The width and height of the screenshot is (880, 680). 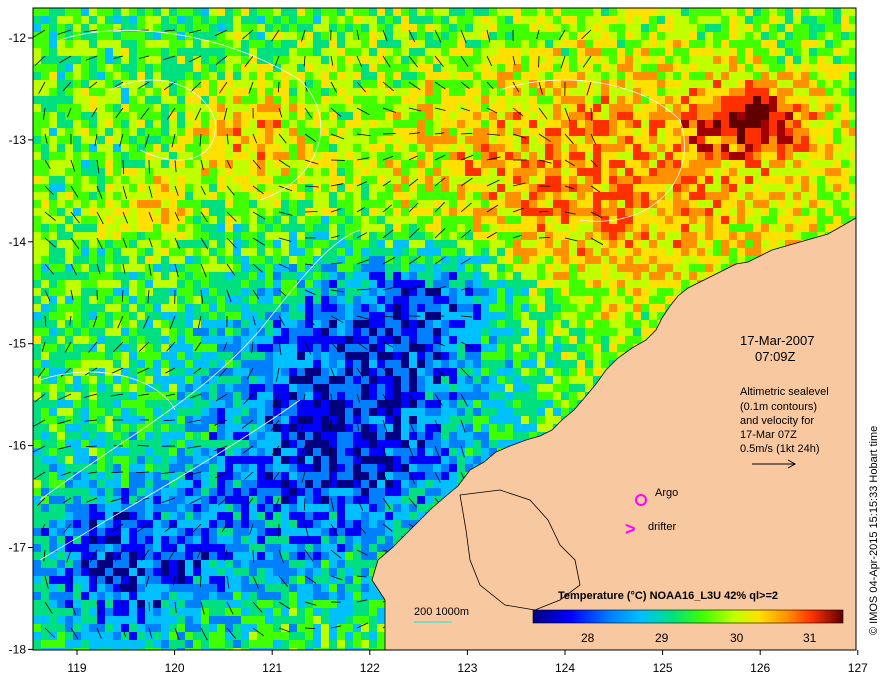 What do you see at coordinates (666, 493) in the screenshot?
I see `argo-label: Argo` at bounding box center [666, 493].